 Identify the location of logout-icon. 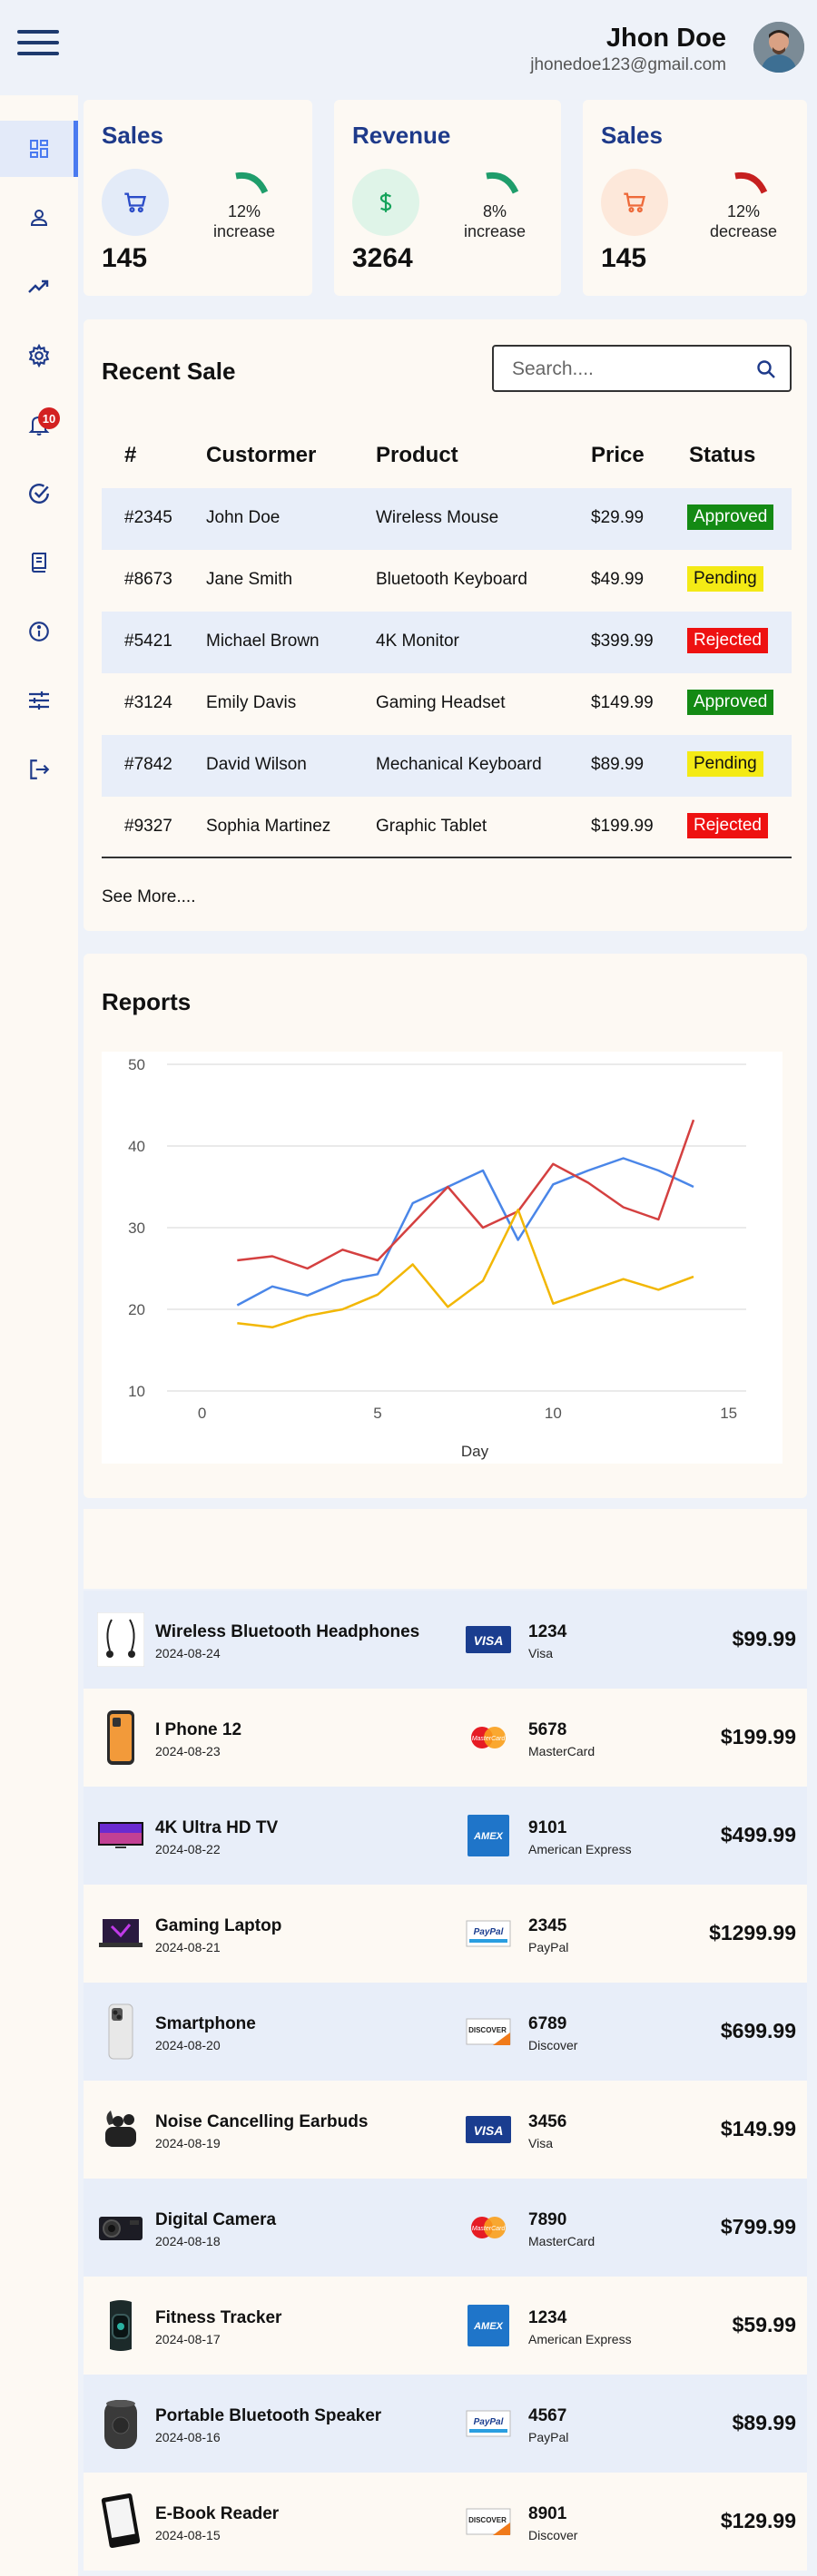
(40, 769).